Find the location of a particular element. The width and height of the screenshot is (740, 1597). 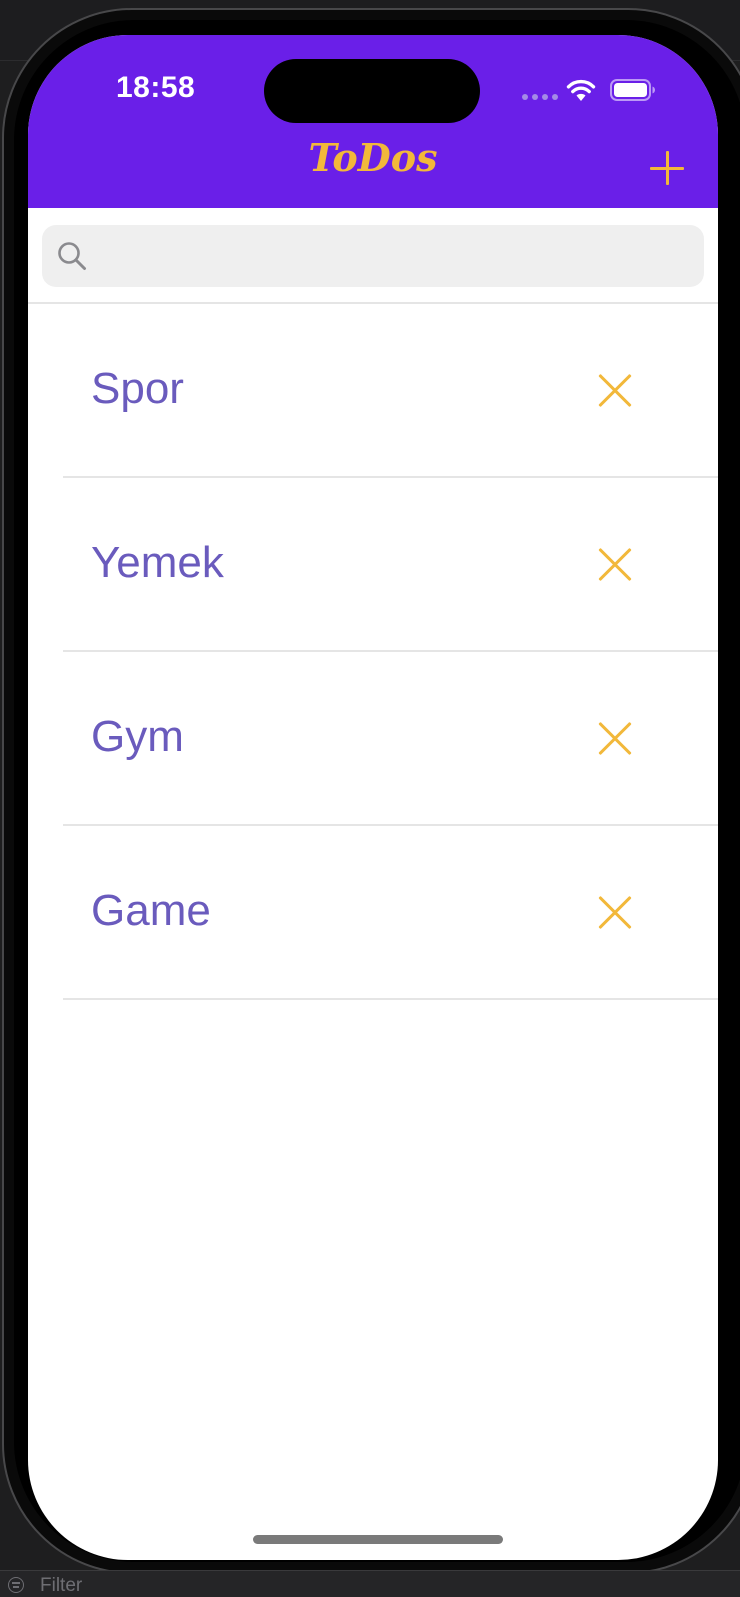

ide-bottom-panel: Filter is located at coordinates (370, 1583).